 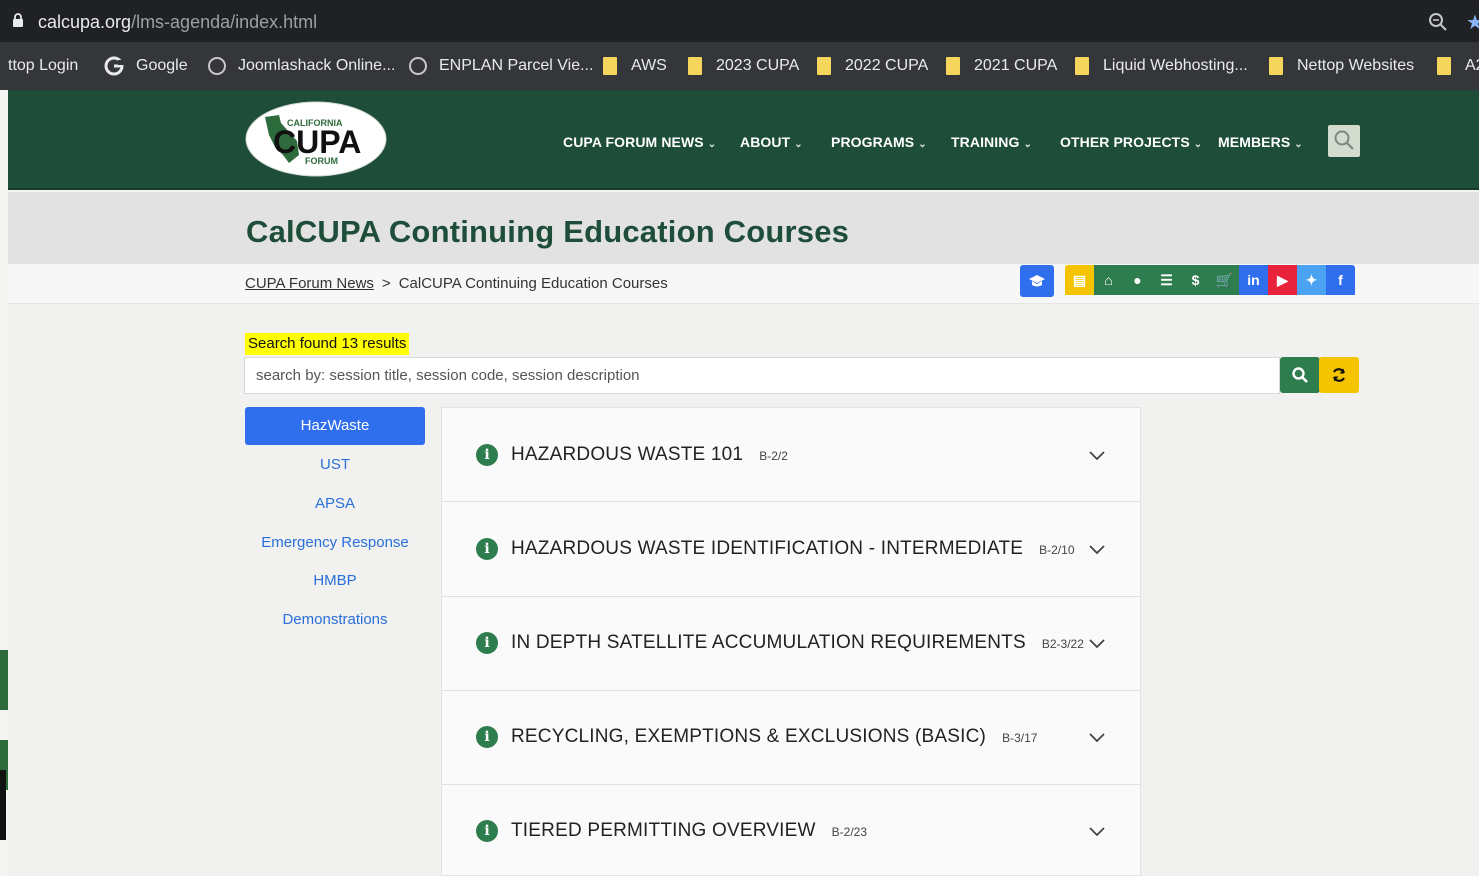 What do you see at coordinates (43, 66) in the screenshot?
I see `bookmark-item: ttop Login` at bounding box center [43, 66].